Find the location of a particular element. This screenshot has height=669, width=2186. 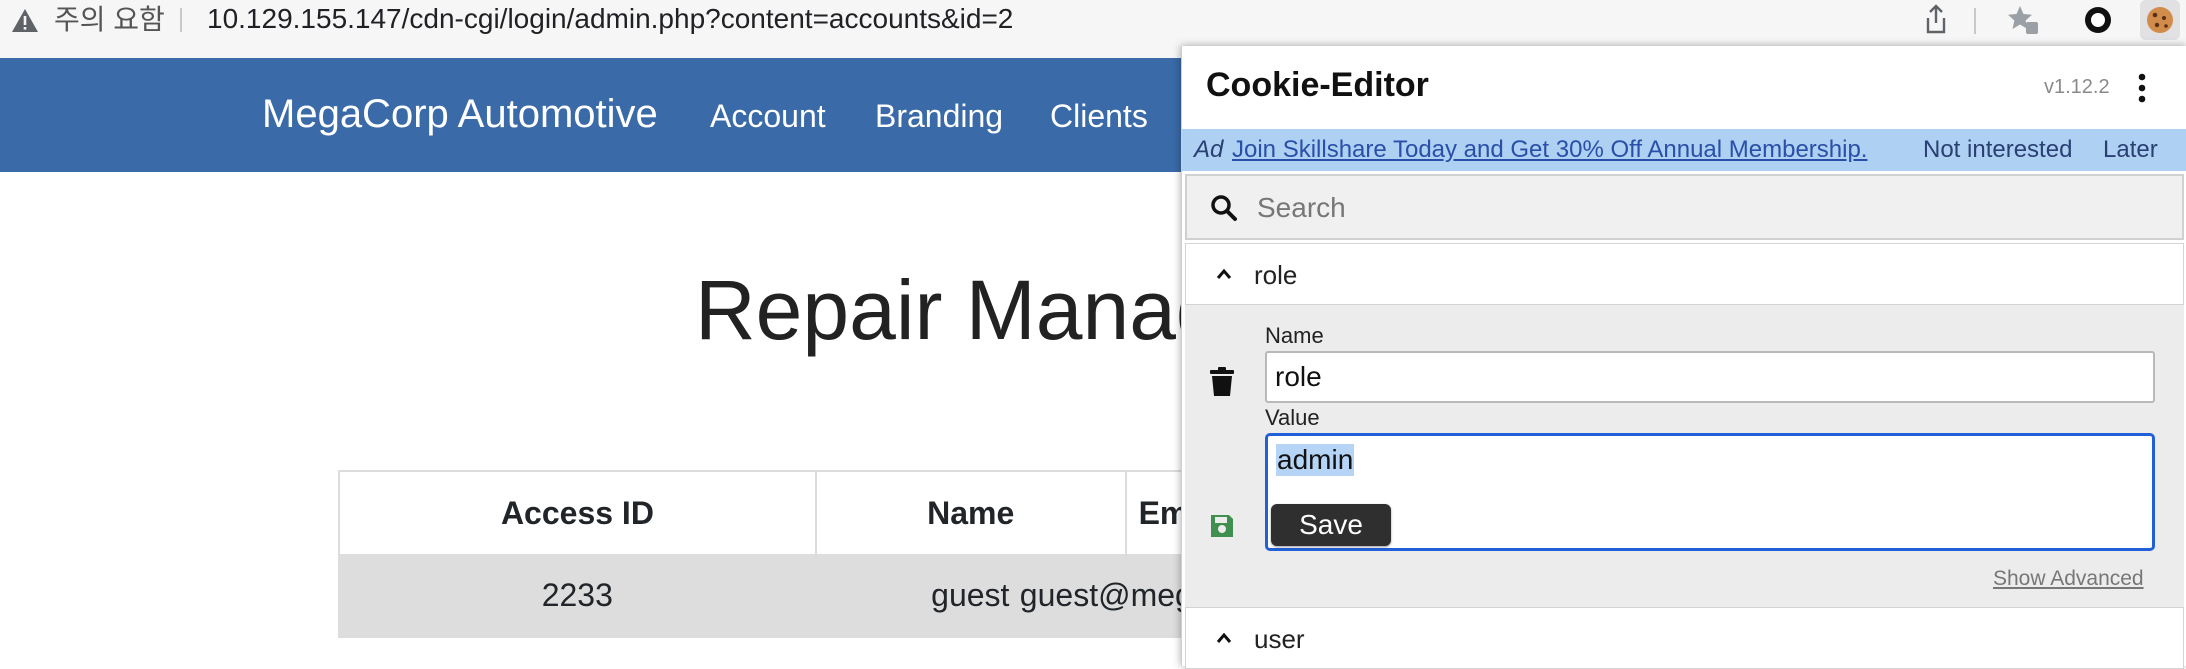

cookie-name-label: role is located at coordinates (1276, 275).